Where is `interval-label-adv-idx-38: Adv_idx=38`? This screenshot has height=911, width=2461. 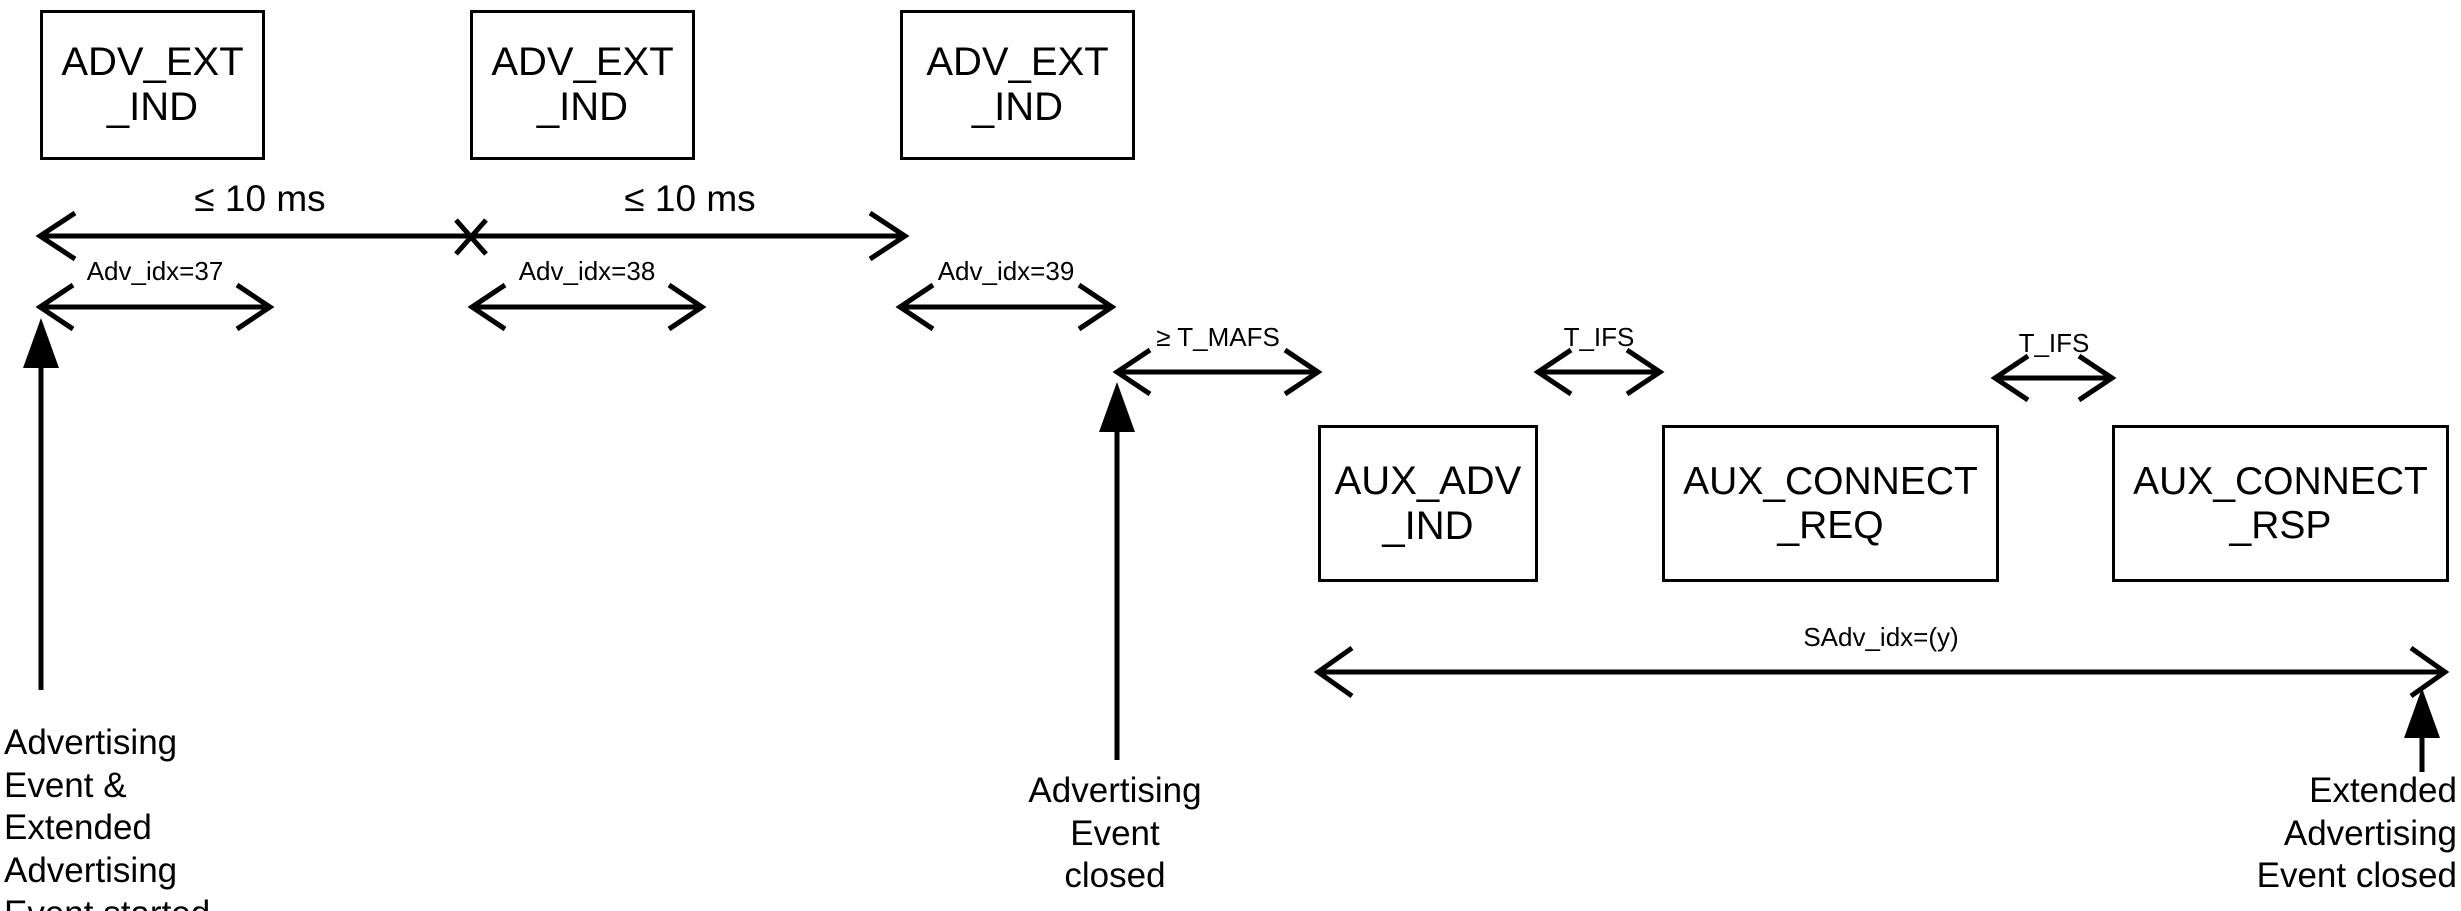
interval-label-adv-idx-38: Adv_idx=38 is located at coordinates (587, 271).